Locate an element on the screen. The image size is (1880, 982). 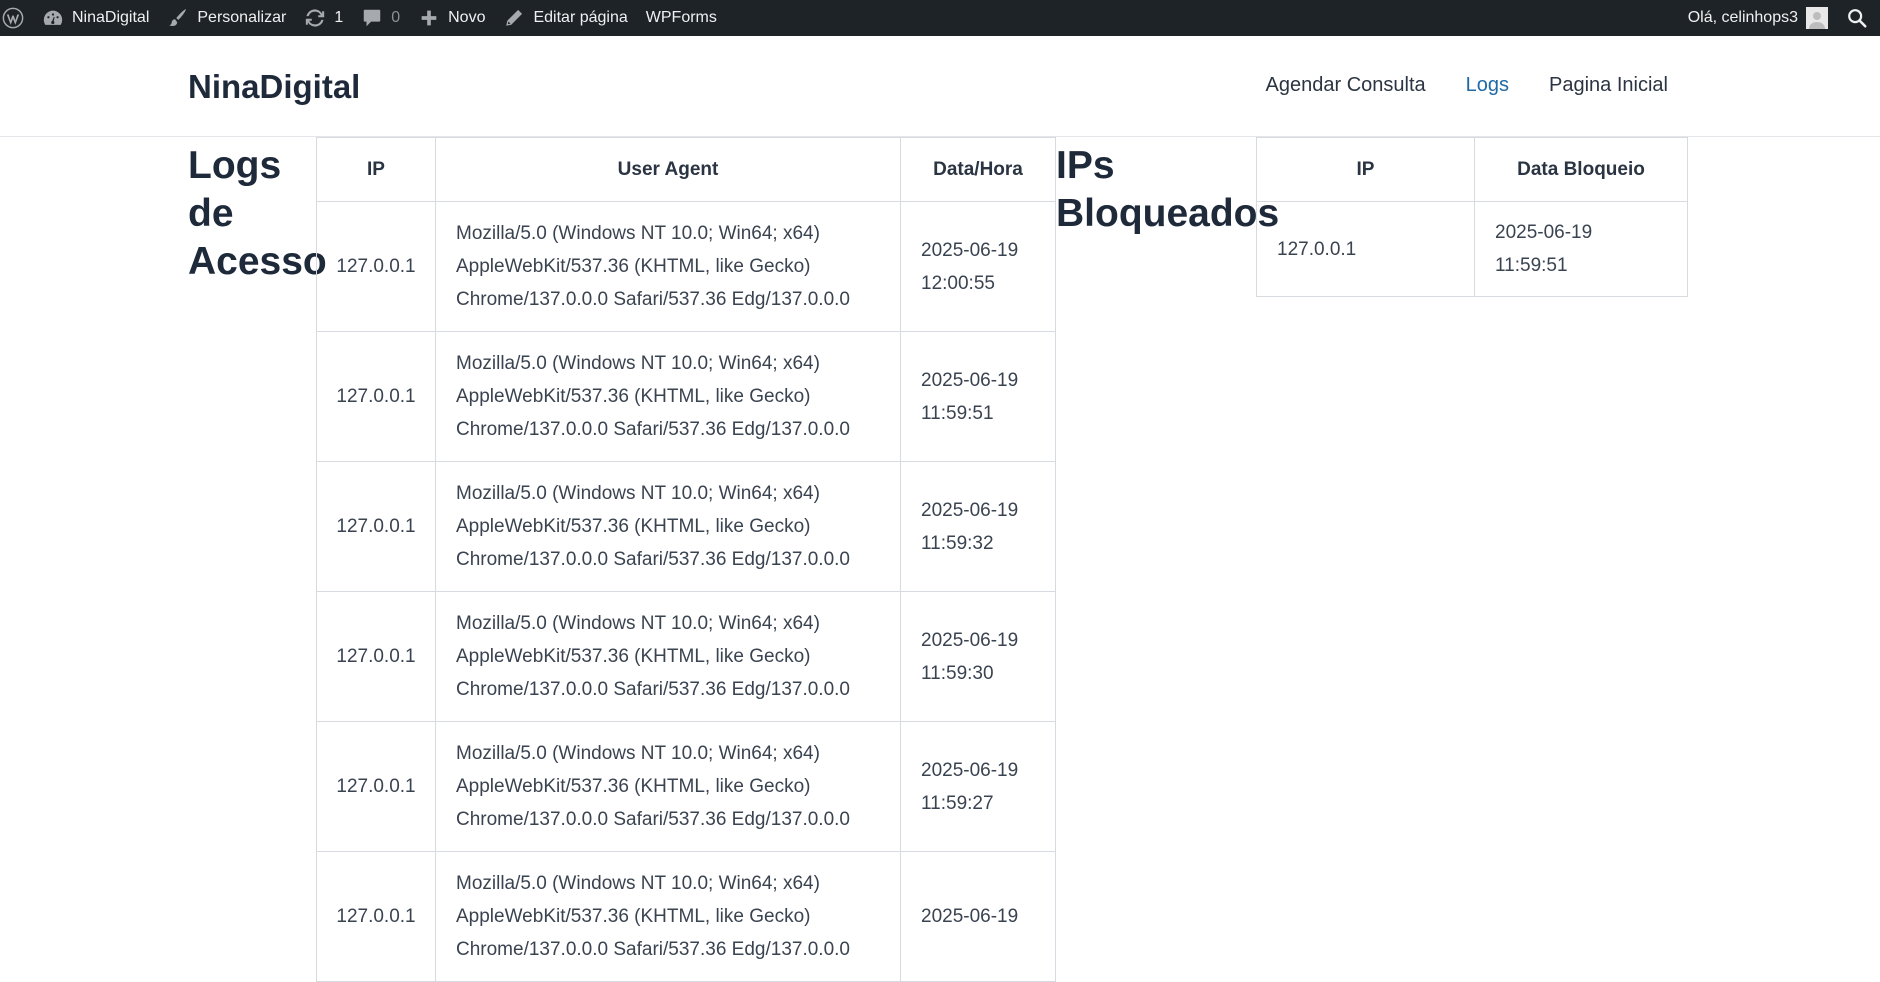
search-icon is located at coordinates (1857, 18).